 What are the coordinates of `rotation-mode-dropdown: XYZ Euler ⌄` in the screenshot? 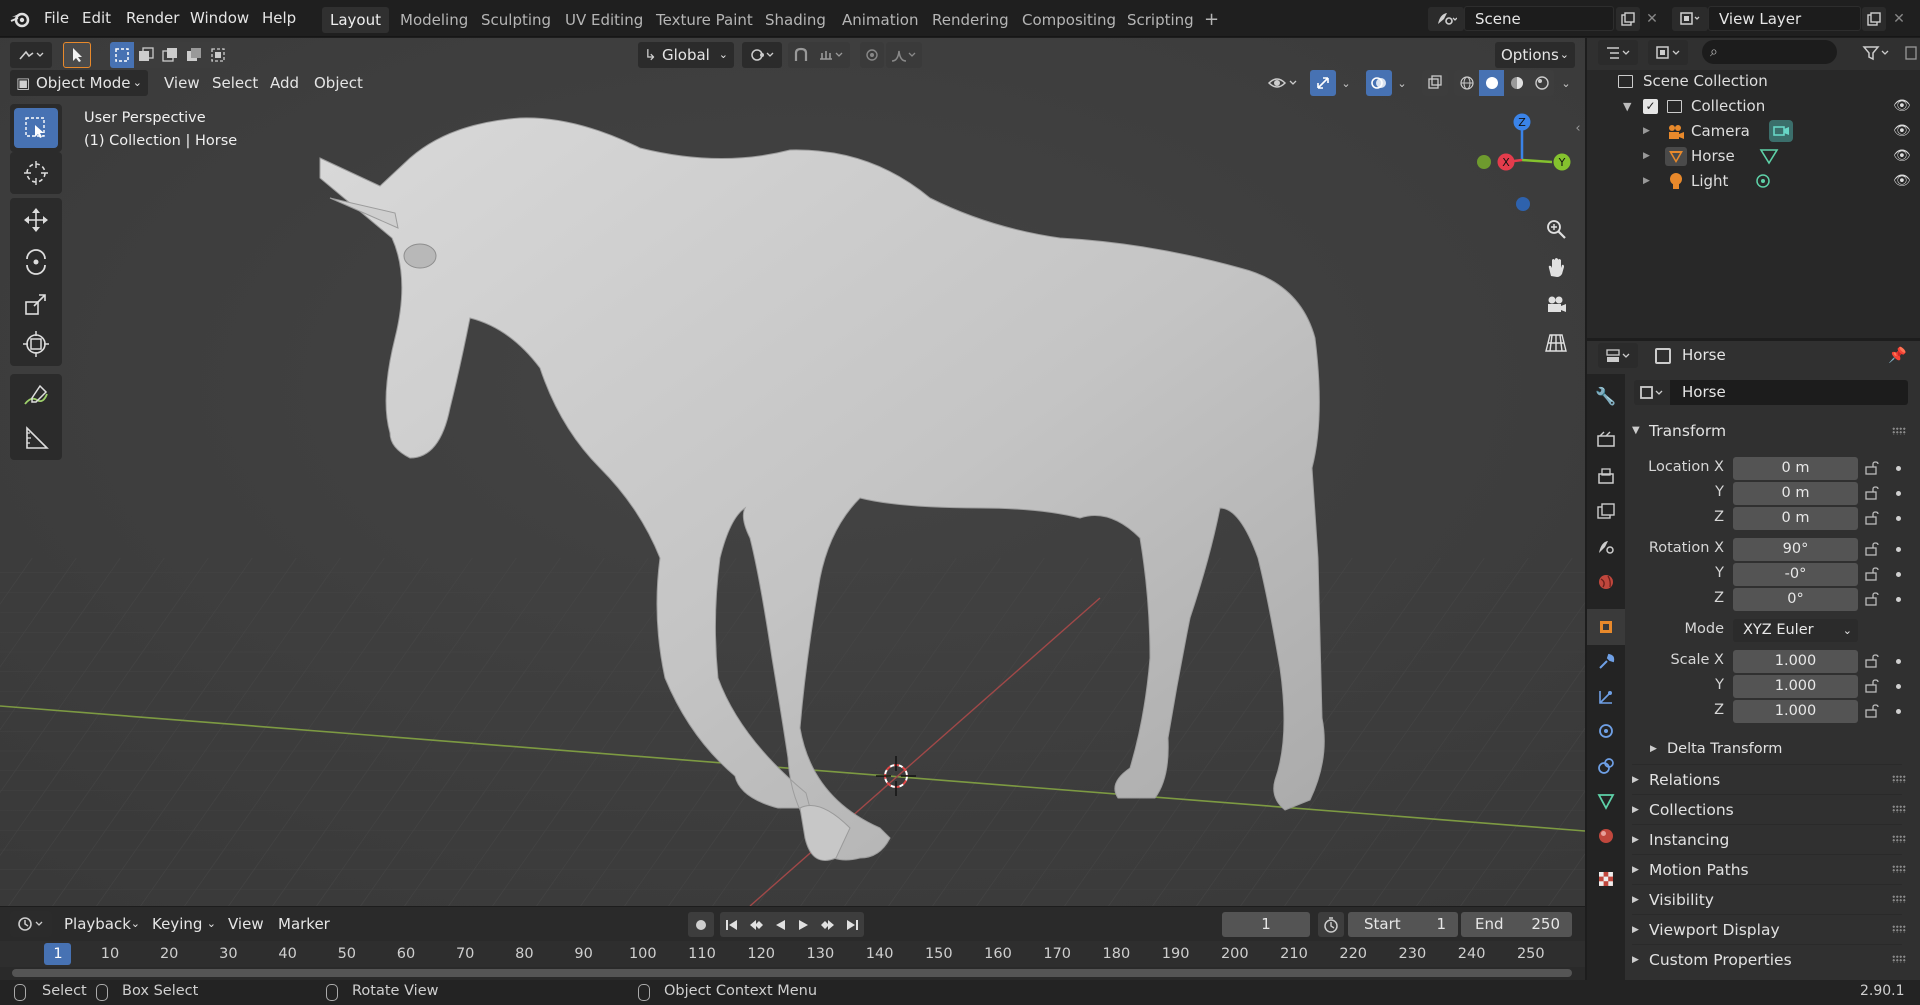 It's located at (1795, 630).